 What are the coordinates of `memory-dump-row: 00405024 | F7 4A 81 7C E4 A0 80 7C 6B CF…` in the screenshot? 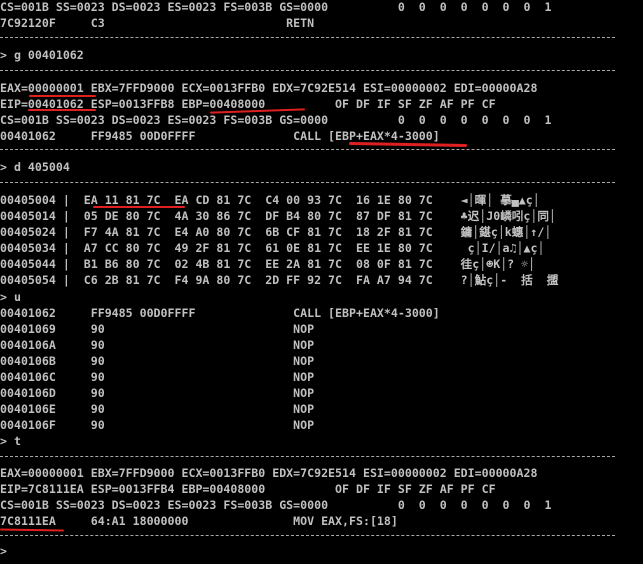 It's located at (276, 232).